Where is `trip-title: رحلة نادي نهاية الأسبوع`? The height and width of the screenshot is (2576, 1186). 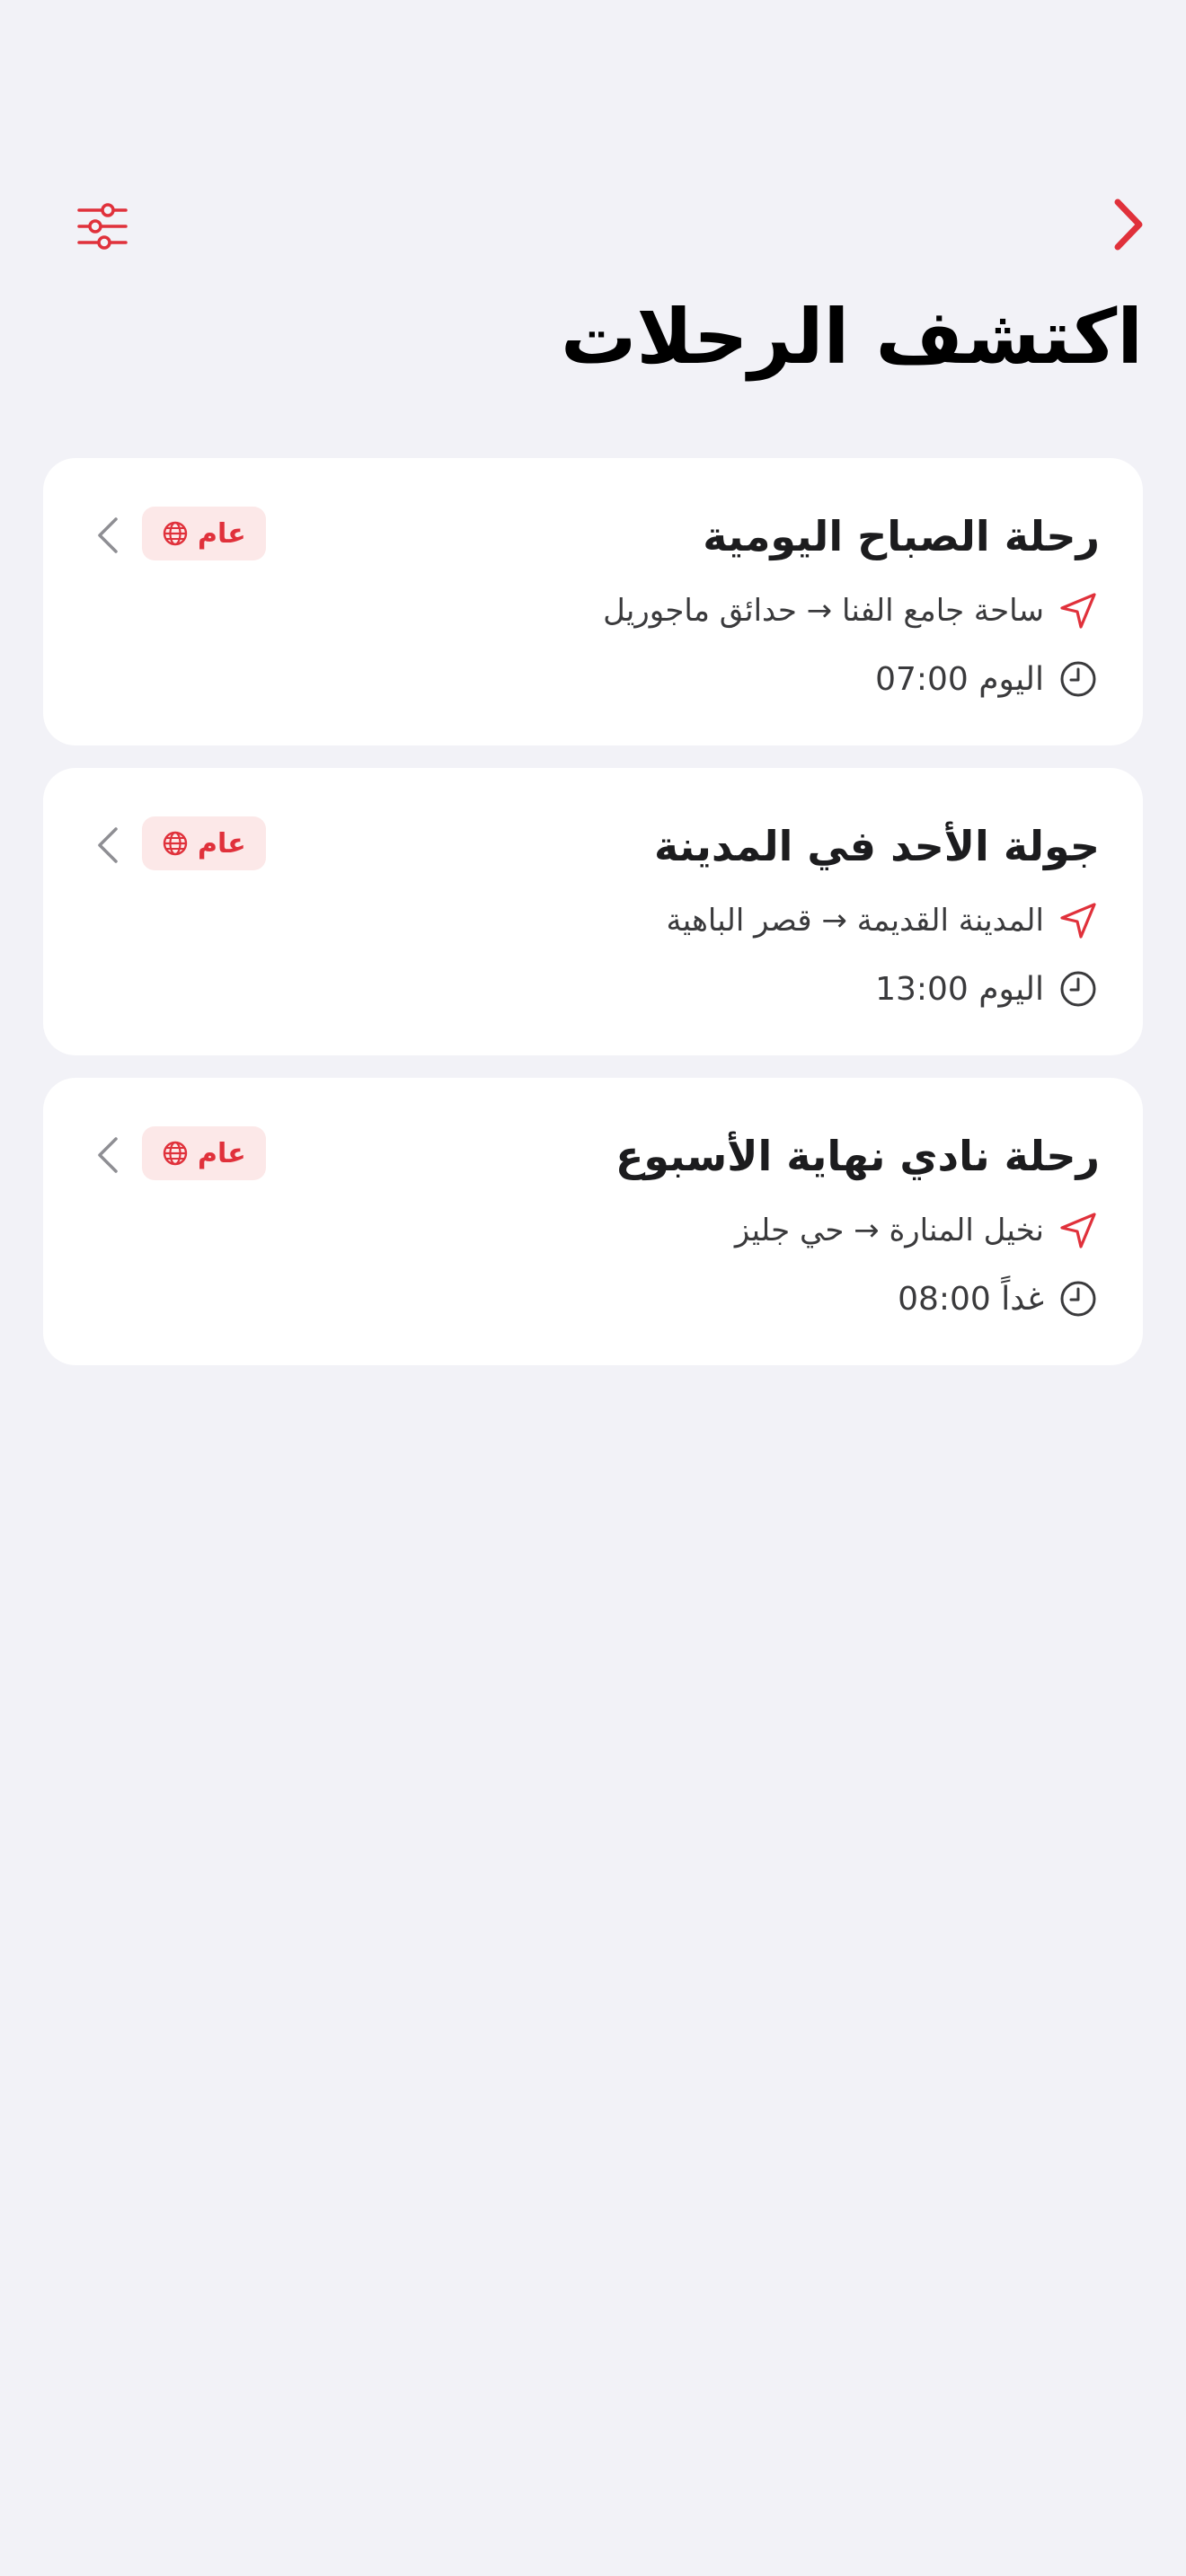 trip-title: رحلة نادي نهاية الأسبوع is located at coordinates (857, 1156).